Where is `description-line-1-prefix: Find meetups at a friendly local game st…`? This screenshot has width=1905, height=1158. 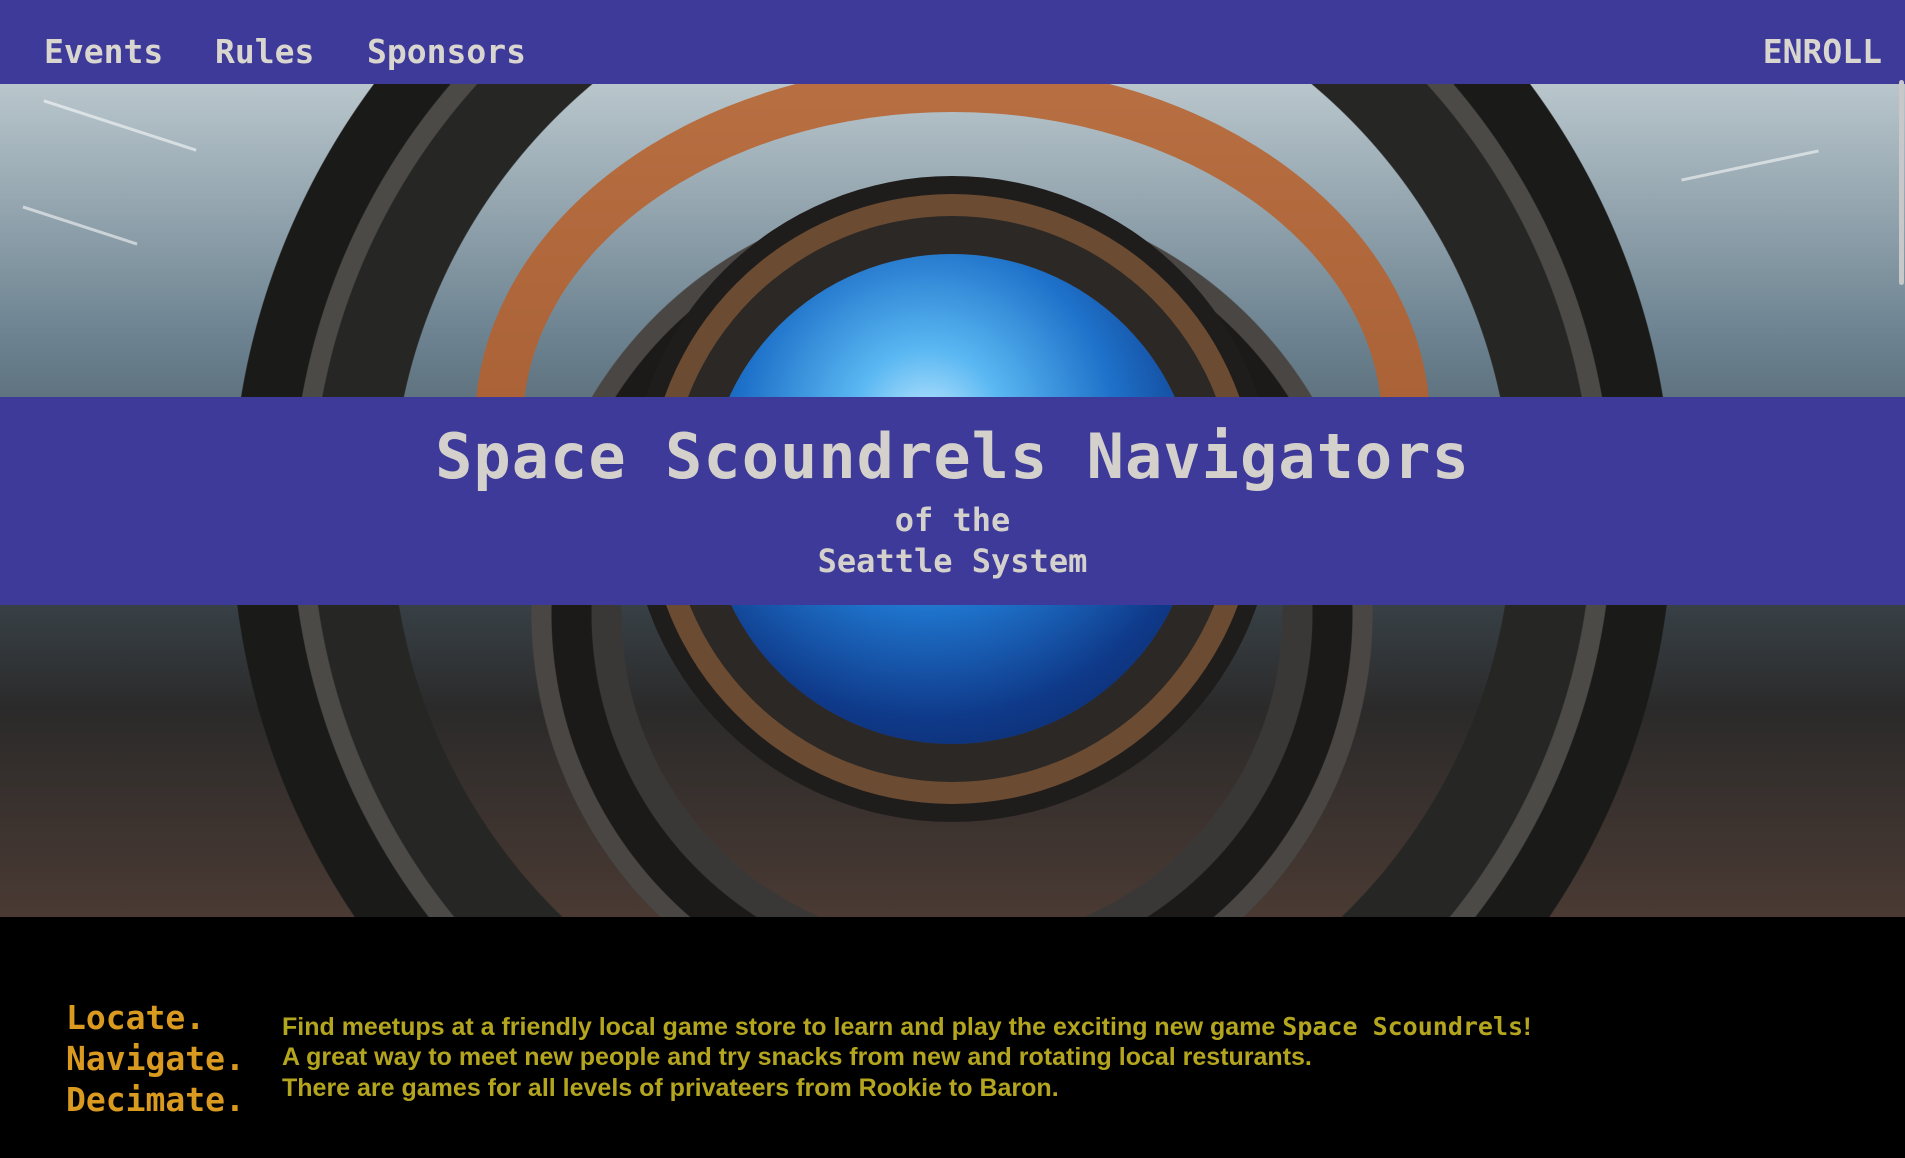 description-line-1-prefix: Find meetups at a friendly local game st… is located at coordinates (782, 1027).